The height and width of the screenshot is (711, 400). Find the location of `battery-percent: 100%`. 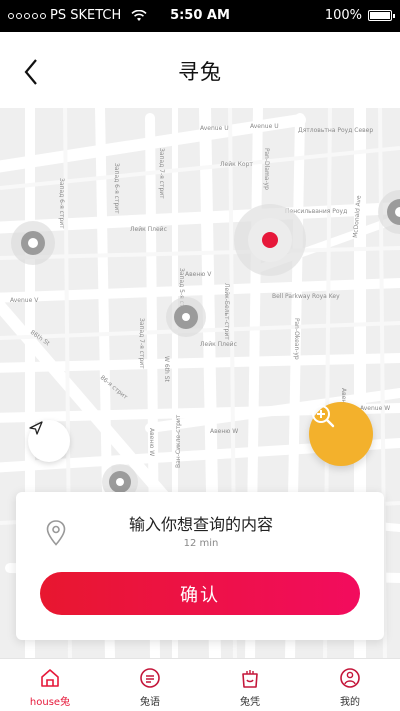

battery-percent: 100% is located at coordinates (343, 15).